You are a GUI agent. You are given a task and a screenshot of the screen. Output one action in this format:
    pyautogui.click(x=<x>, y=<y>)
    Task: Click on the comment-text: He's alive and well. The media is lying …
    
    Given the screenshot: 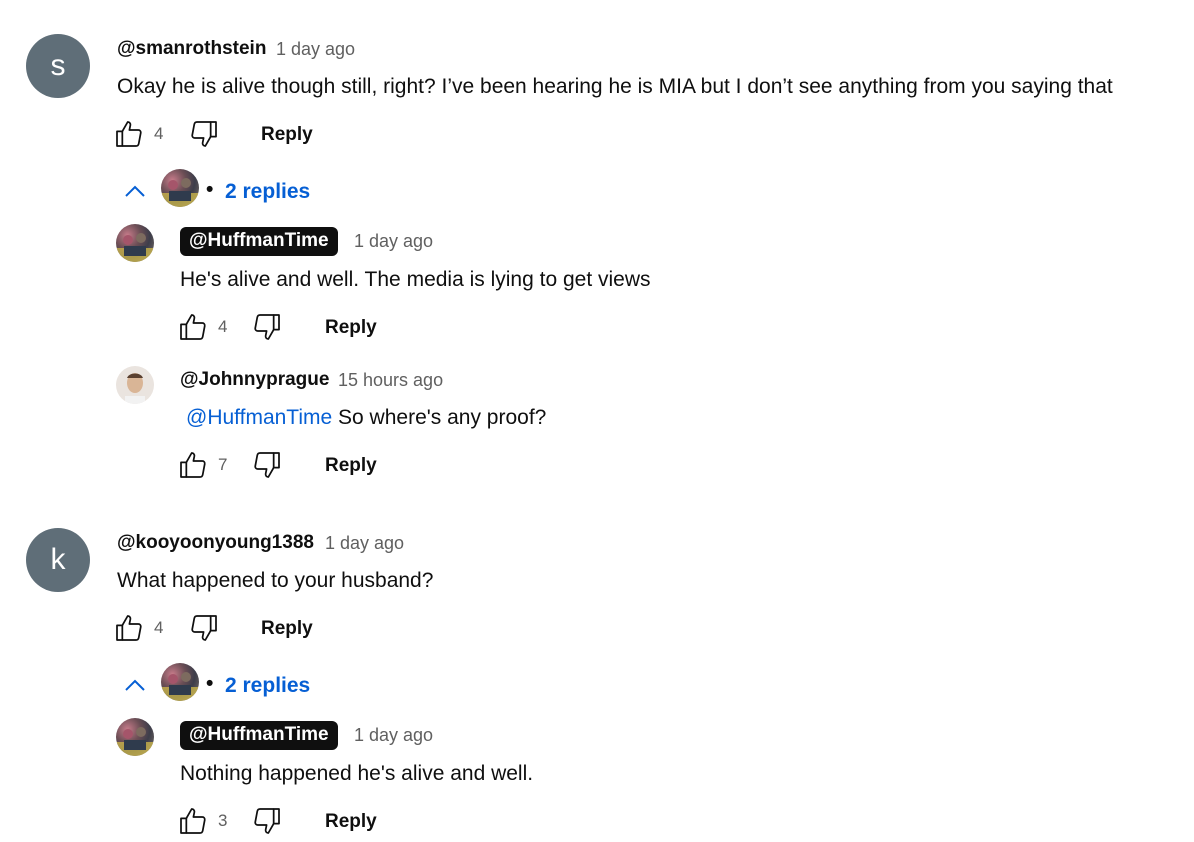 What is the action you would take?
    pyautogui.click(x=415, y=279)
    